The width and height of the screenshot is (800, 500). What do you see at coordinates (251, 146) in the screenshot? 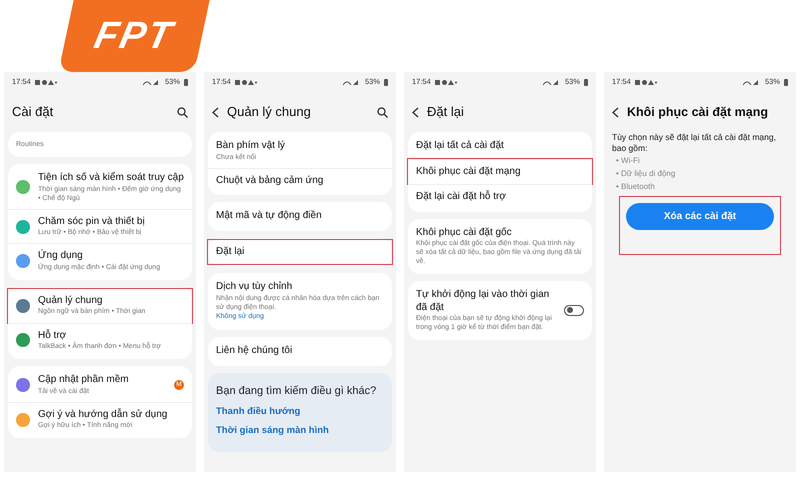
I see `item-title: Bàn phím vật lý` at bounding box center [251, 146].